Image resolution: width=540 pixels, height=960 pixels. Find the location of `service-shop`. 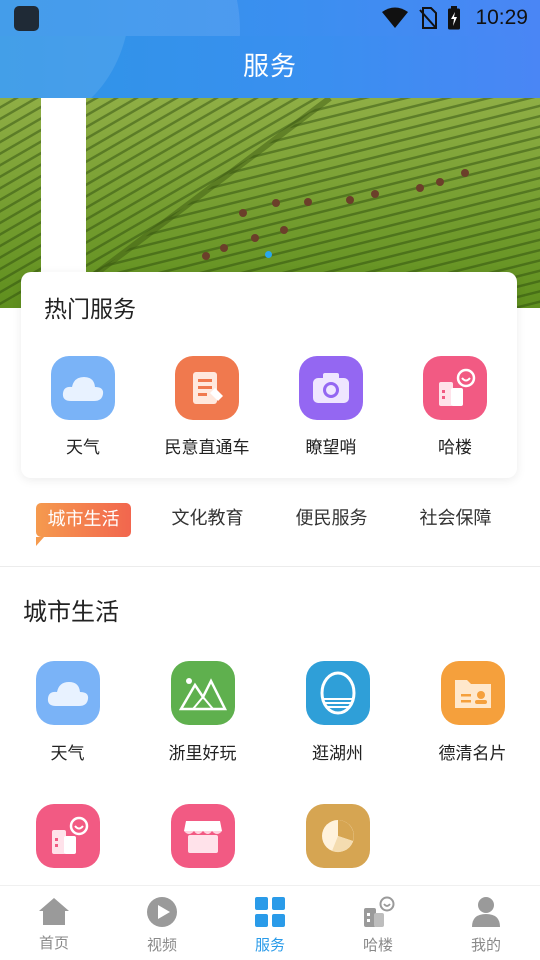

service-shop is located at coordinates (202, 843).